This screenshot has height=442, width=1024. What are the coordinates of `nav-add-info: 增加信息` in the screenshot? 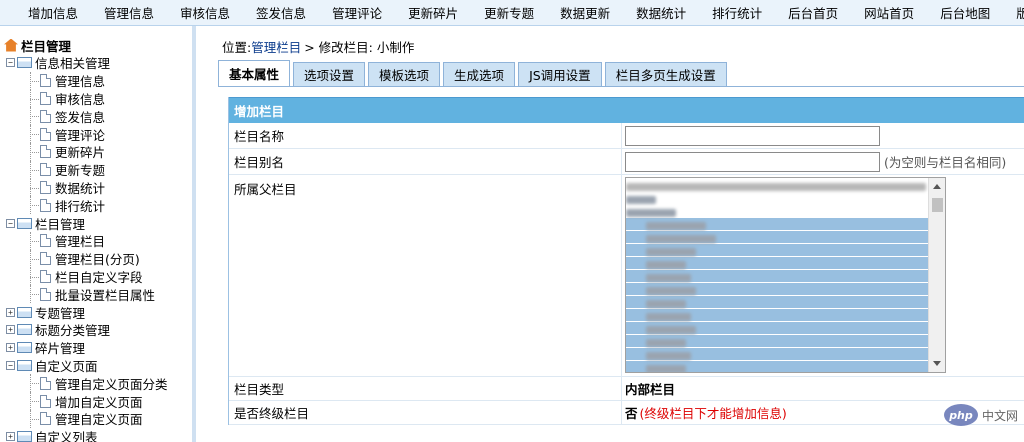 It's located at (53, 12).